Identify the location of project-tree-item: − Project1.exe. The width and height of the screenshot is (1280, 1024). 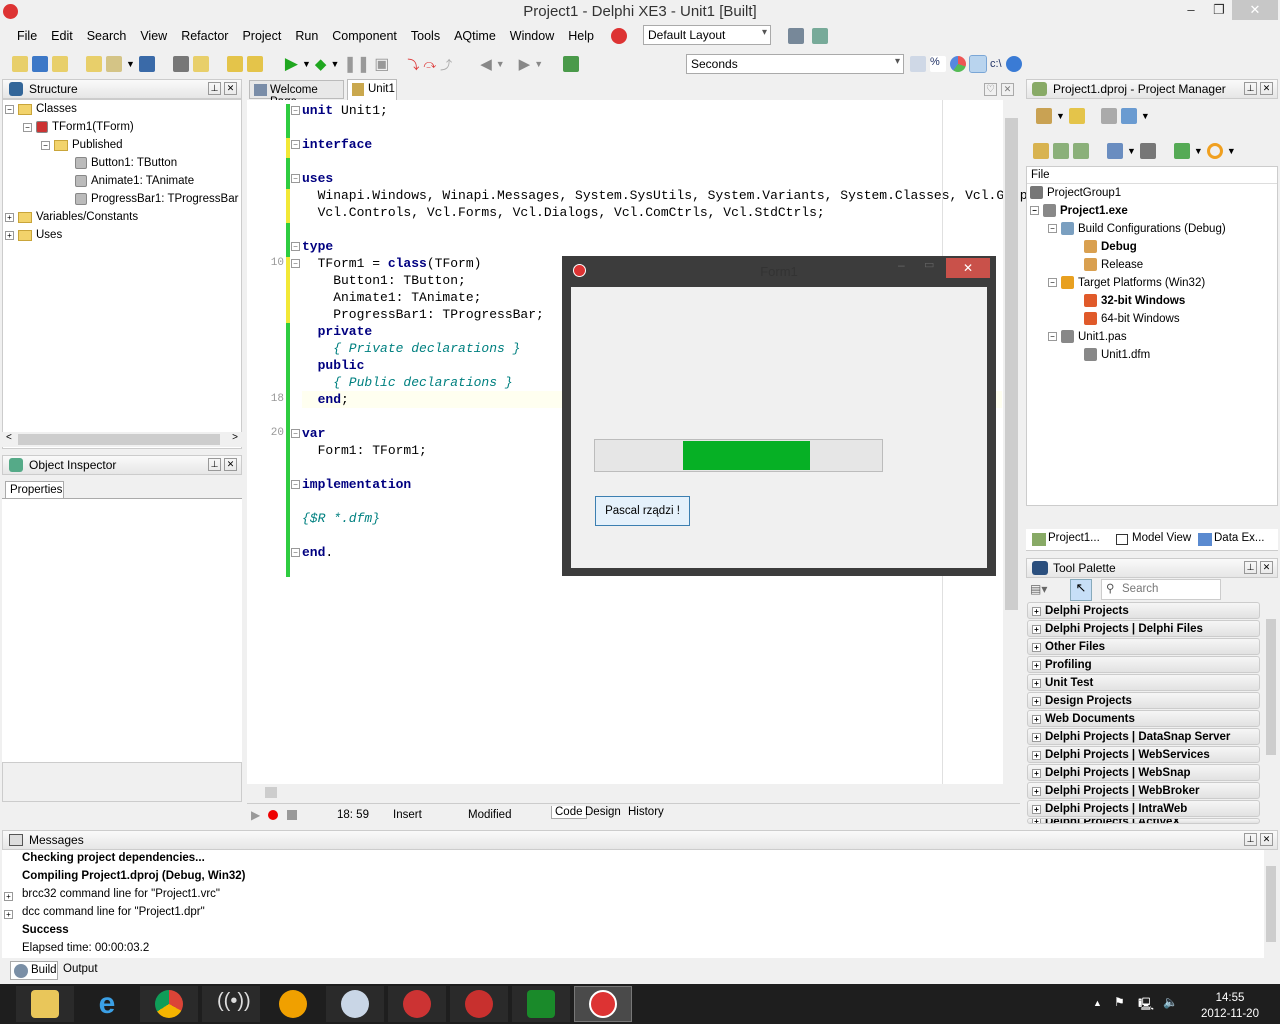
(1079, 210).